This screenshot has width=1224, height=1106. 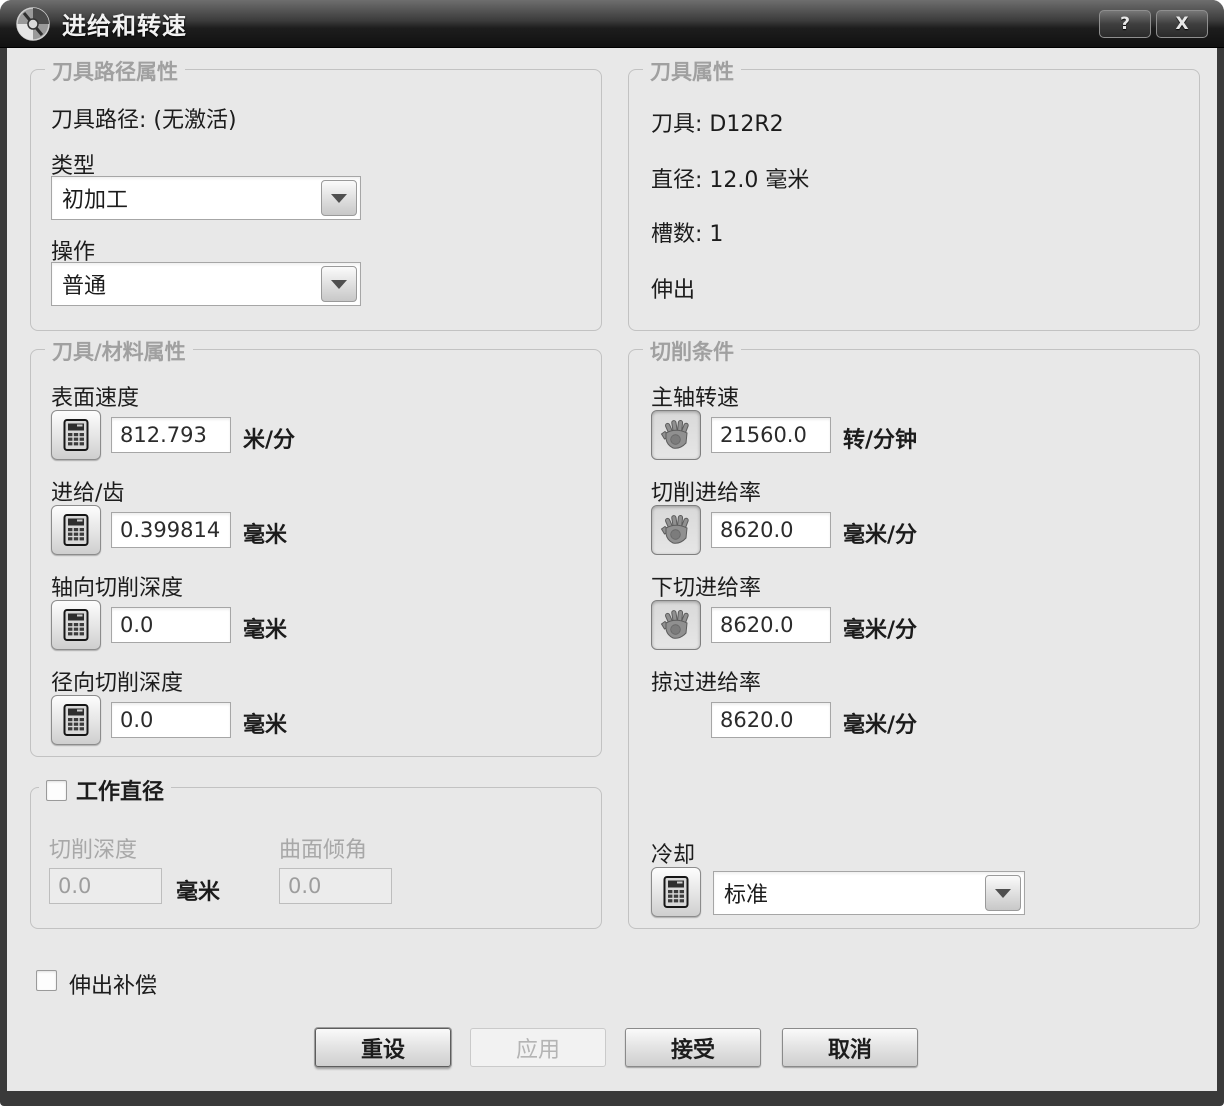 I want to click on axial-depth-unit: 毫米, so click(x=265, y=630).